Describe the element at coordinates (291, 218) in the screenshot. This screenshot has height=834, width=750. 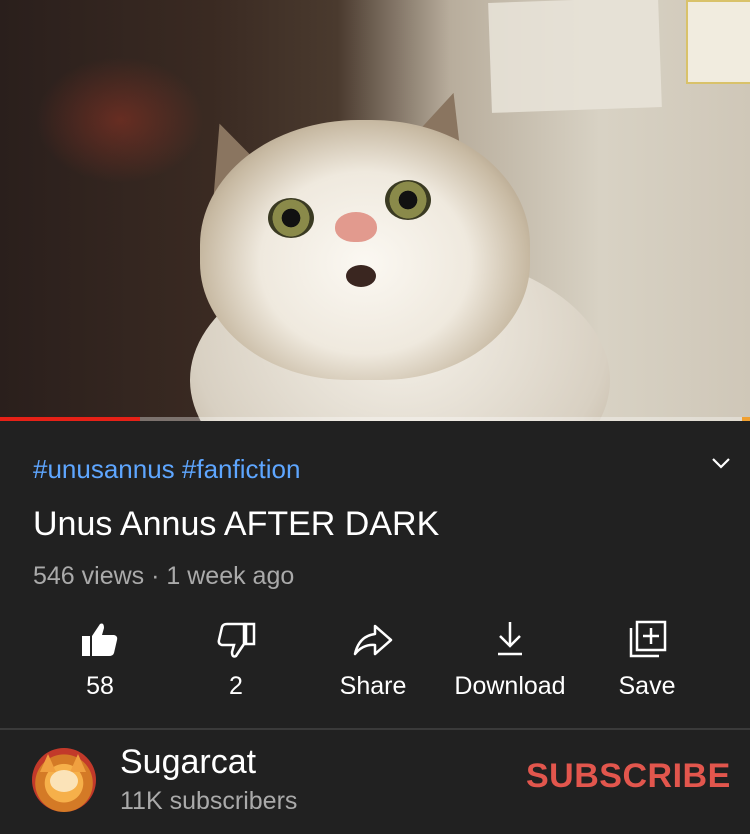
I see `cat-eye-left` at that location.